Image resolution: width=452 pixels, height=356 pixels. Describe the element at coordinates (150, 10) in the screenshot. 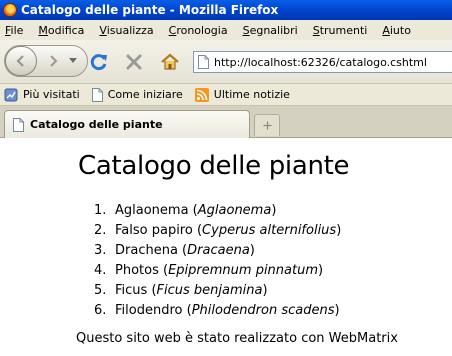

I see `window-title: Catalogo delle piante - Mozilla Firefox` at that location.